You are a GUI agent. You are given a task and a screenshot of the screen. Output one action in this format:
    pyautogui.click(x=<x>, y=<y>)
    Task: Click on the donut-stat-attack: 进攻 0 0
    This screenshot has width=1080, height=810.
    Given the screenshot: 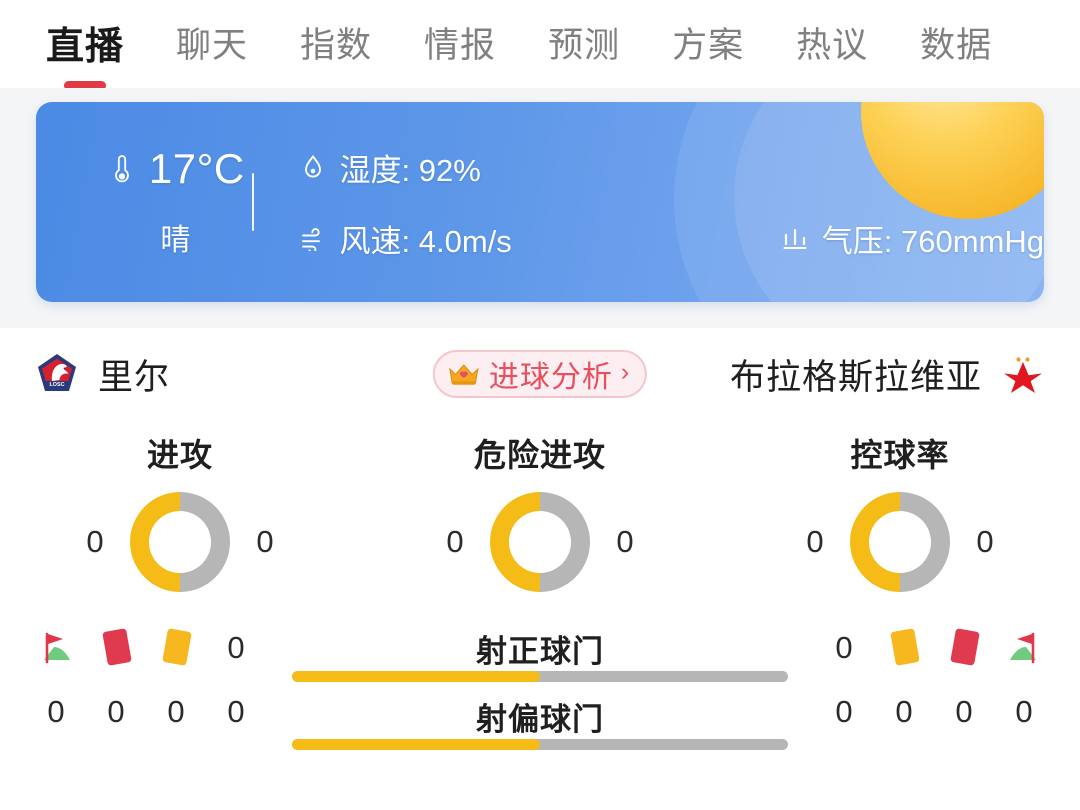 What is the action you would take?
    pyautogui.click(x=180, y=525)
    